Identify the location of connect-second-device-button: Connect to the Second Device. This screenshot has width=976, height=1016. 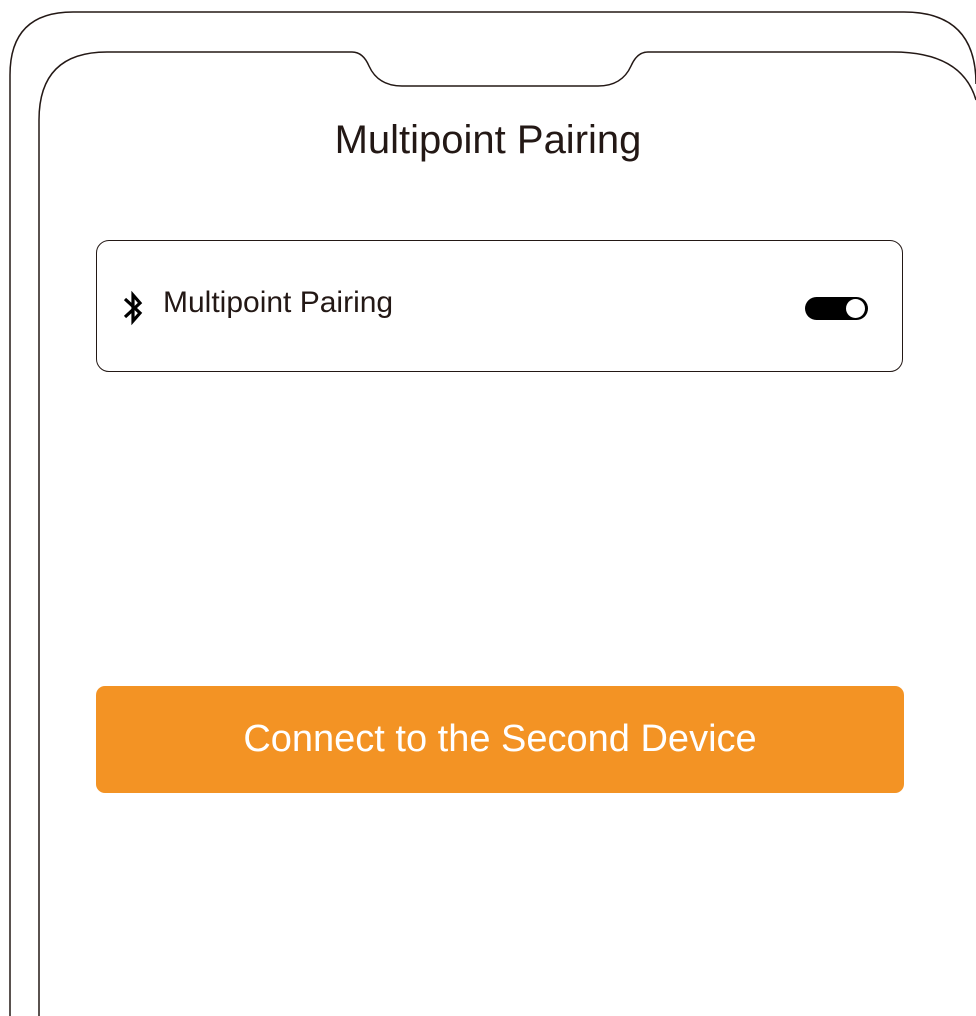
(500, 739).